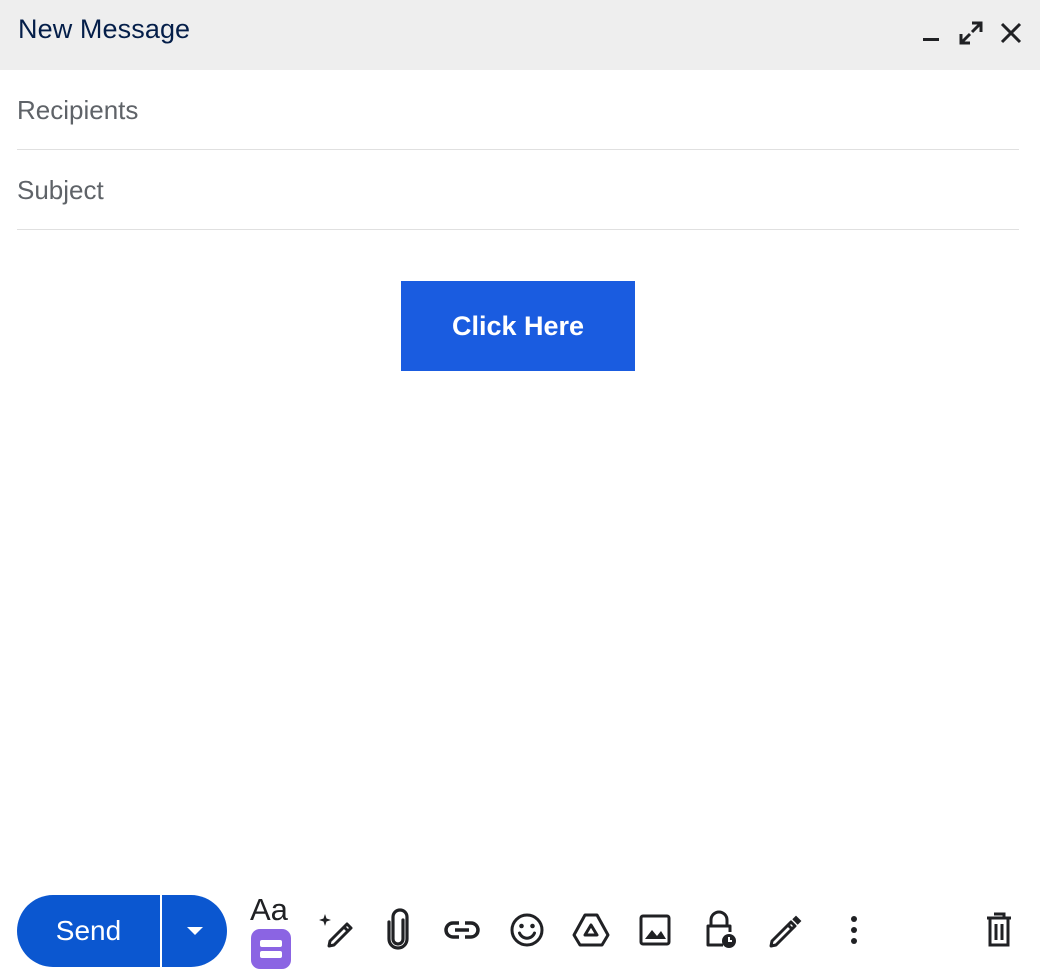 The image size is (1040, 970). What do you see at coordinates (591, 930) in the screenshot?
I see `drive-icon` at bounding box center [591, 930].